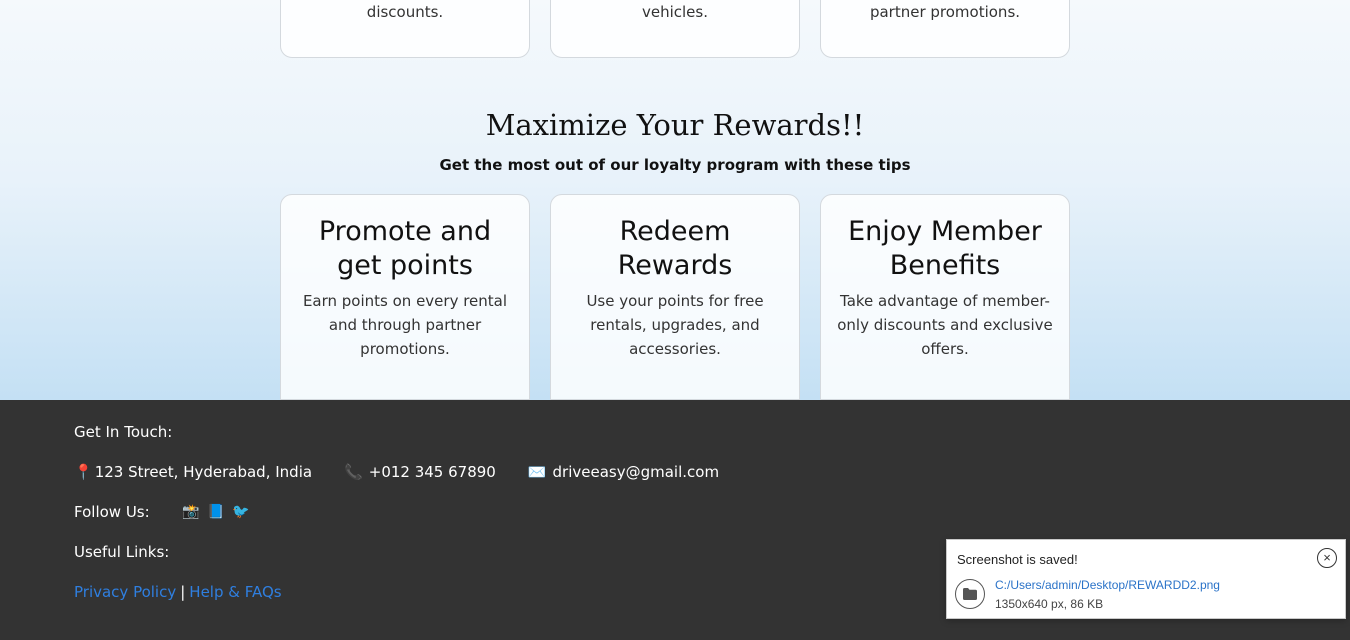  Describe the element at coordinates (636, 472) in the screenshot. I see `email-text: driveeasy@gmail.com` at that location.